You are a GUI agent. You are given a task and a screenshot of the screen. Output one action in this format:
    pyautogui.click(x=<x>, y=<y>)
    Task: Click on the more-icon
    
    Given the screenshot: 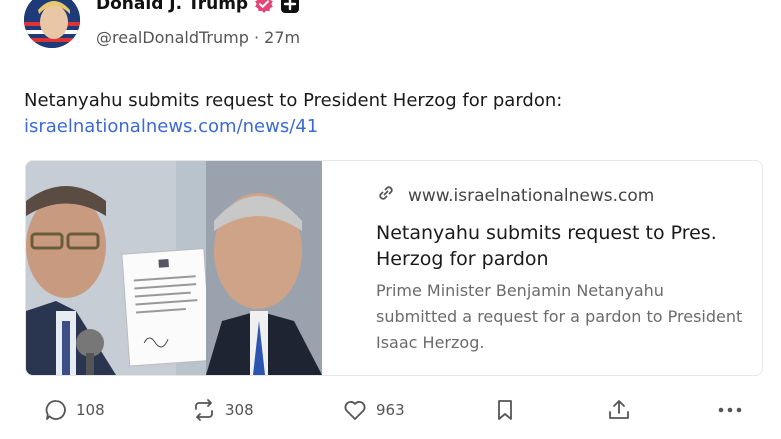 What is the action you would take?
    pyautogui.click(x=730, y=410)
    